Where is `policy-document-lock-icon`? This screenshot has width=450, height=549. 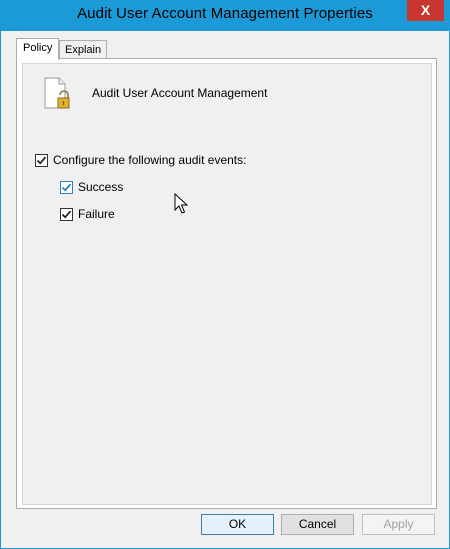
policy-document-lock-icon is located at coordinates (57, 93).